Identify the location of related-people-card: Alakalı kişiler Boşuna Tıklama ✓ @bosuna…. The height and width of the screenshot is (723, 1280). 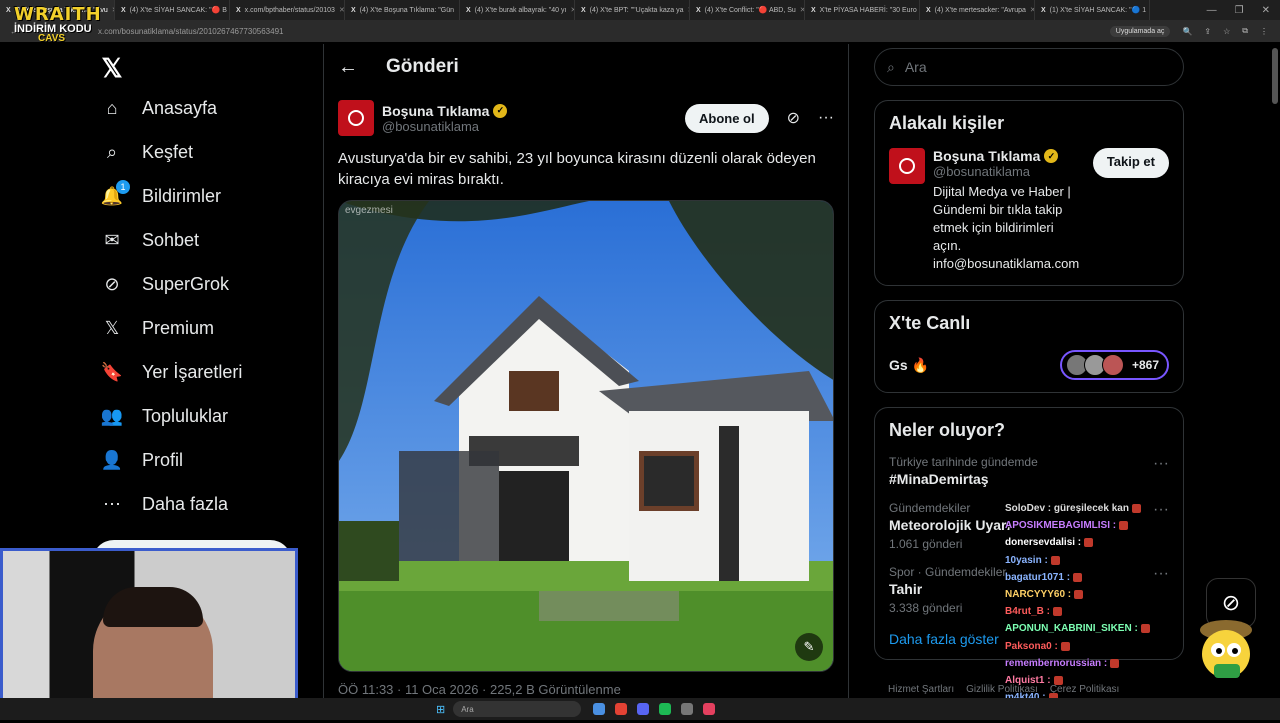
(1029, 193).